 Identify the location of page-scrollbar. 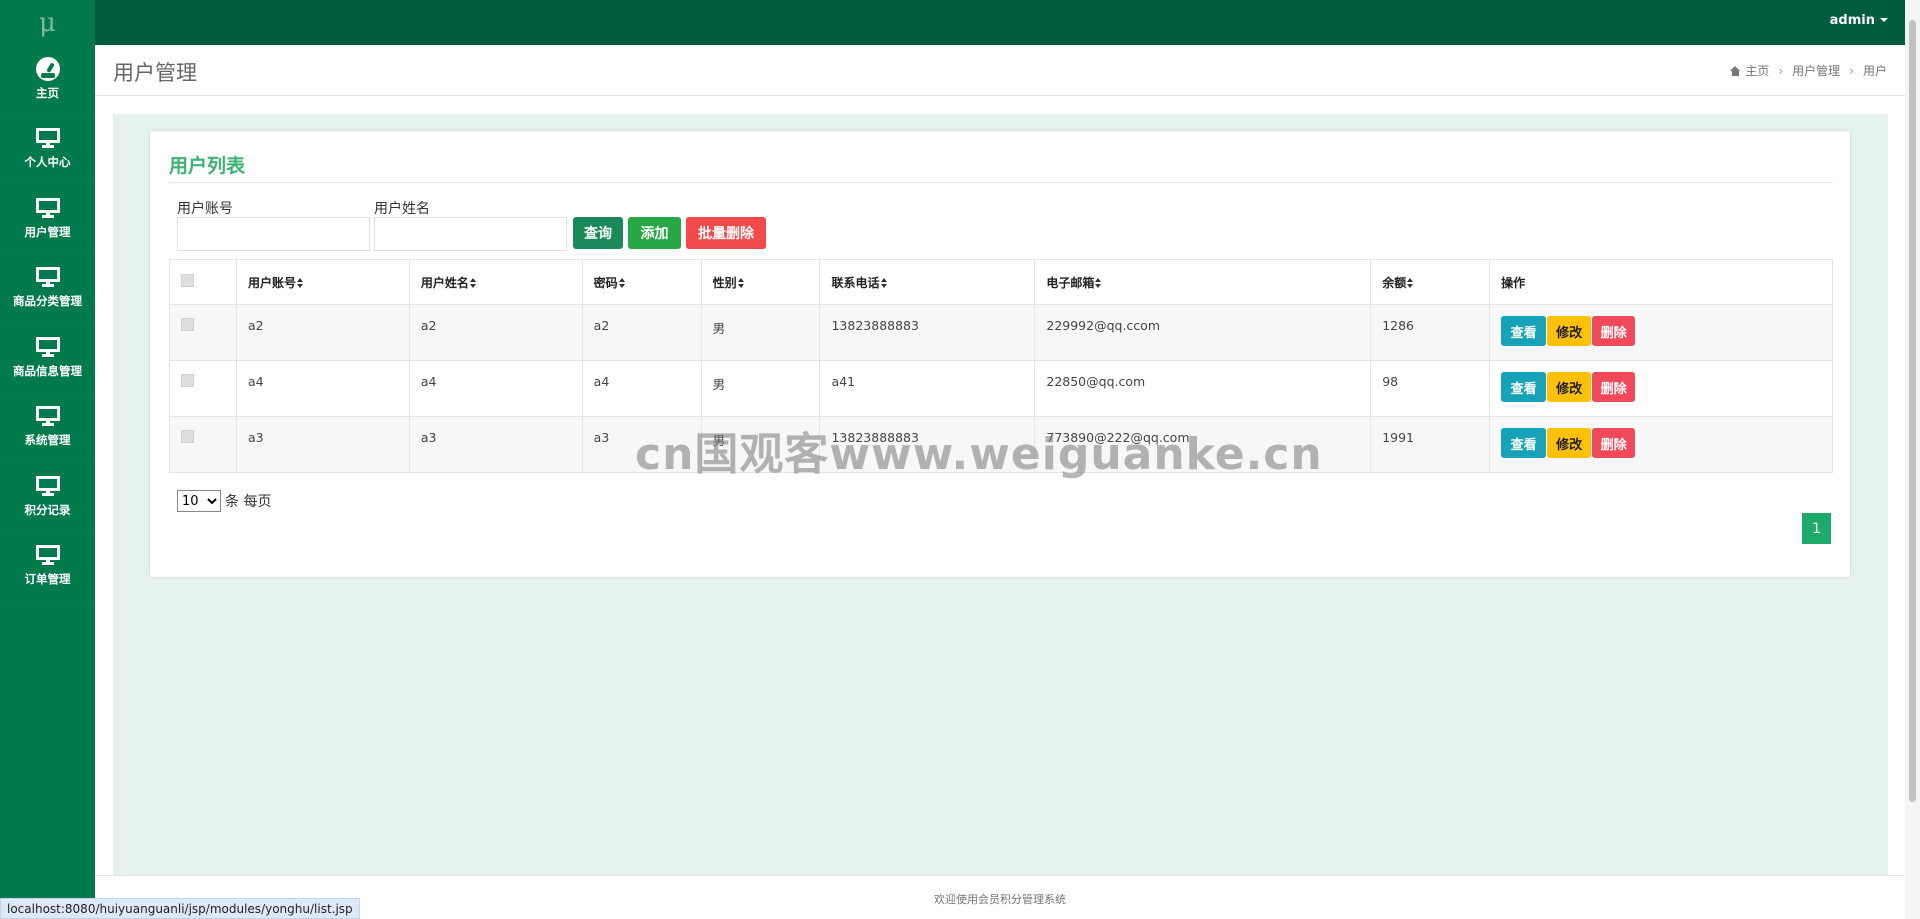
(1912, 459).